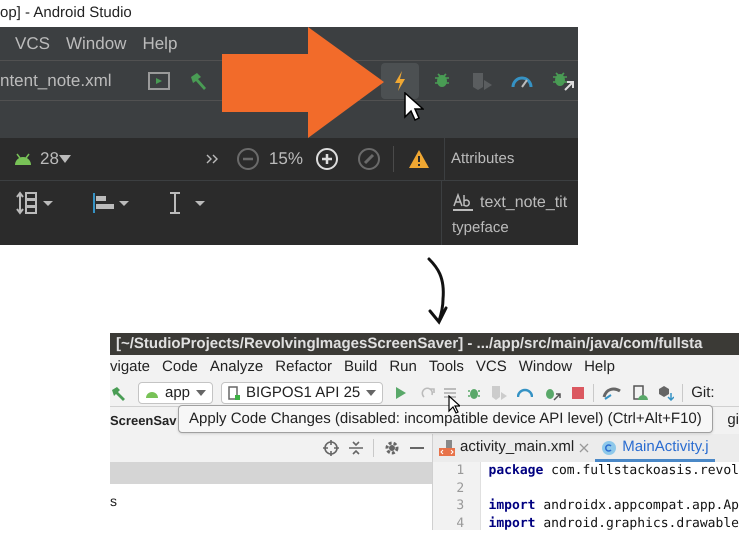  What do you see at coordinates (326, 159) in the screenshot?
I see `zoom-in-icon` at bounding box center [326, 159].